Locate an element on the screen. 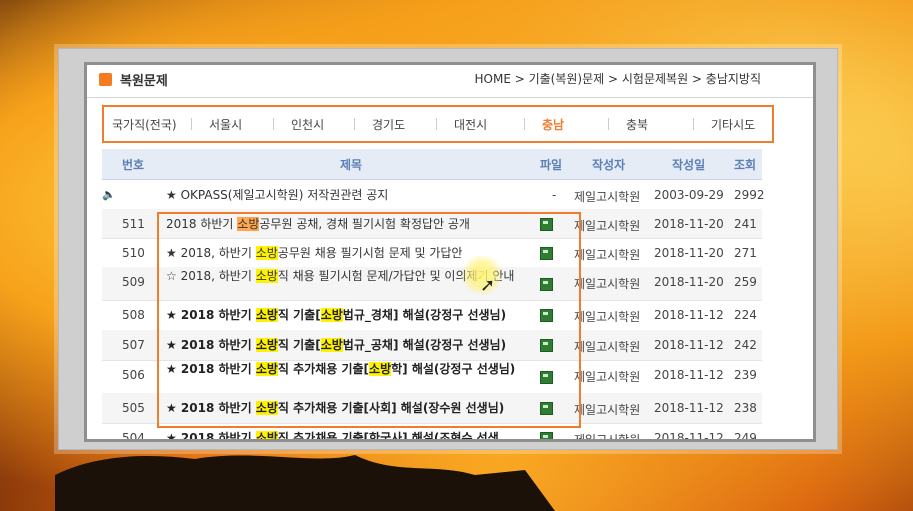 This screenshot has width=913, height=511. subject-text: 공무원 채용 필기시험 문제 및 가답안 is located at coordinates (370, 253).